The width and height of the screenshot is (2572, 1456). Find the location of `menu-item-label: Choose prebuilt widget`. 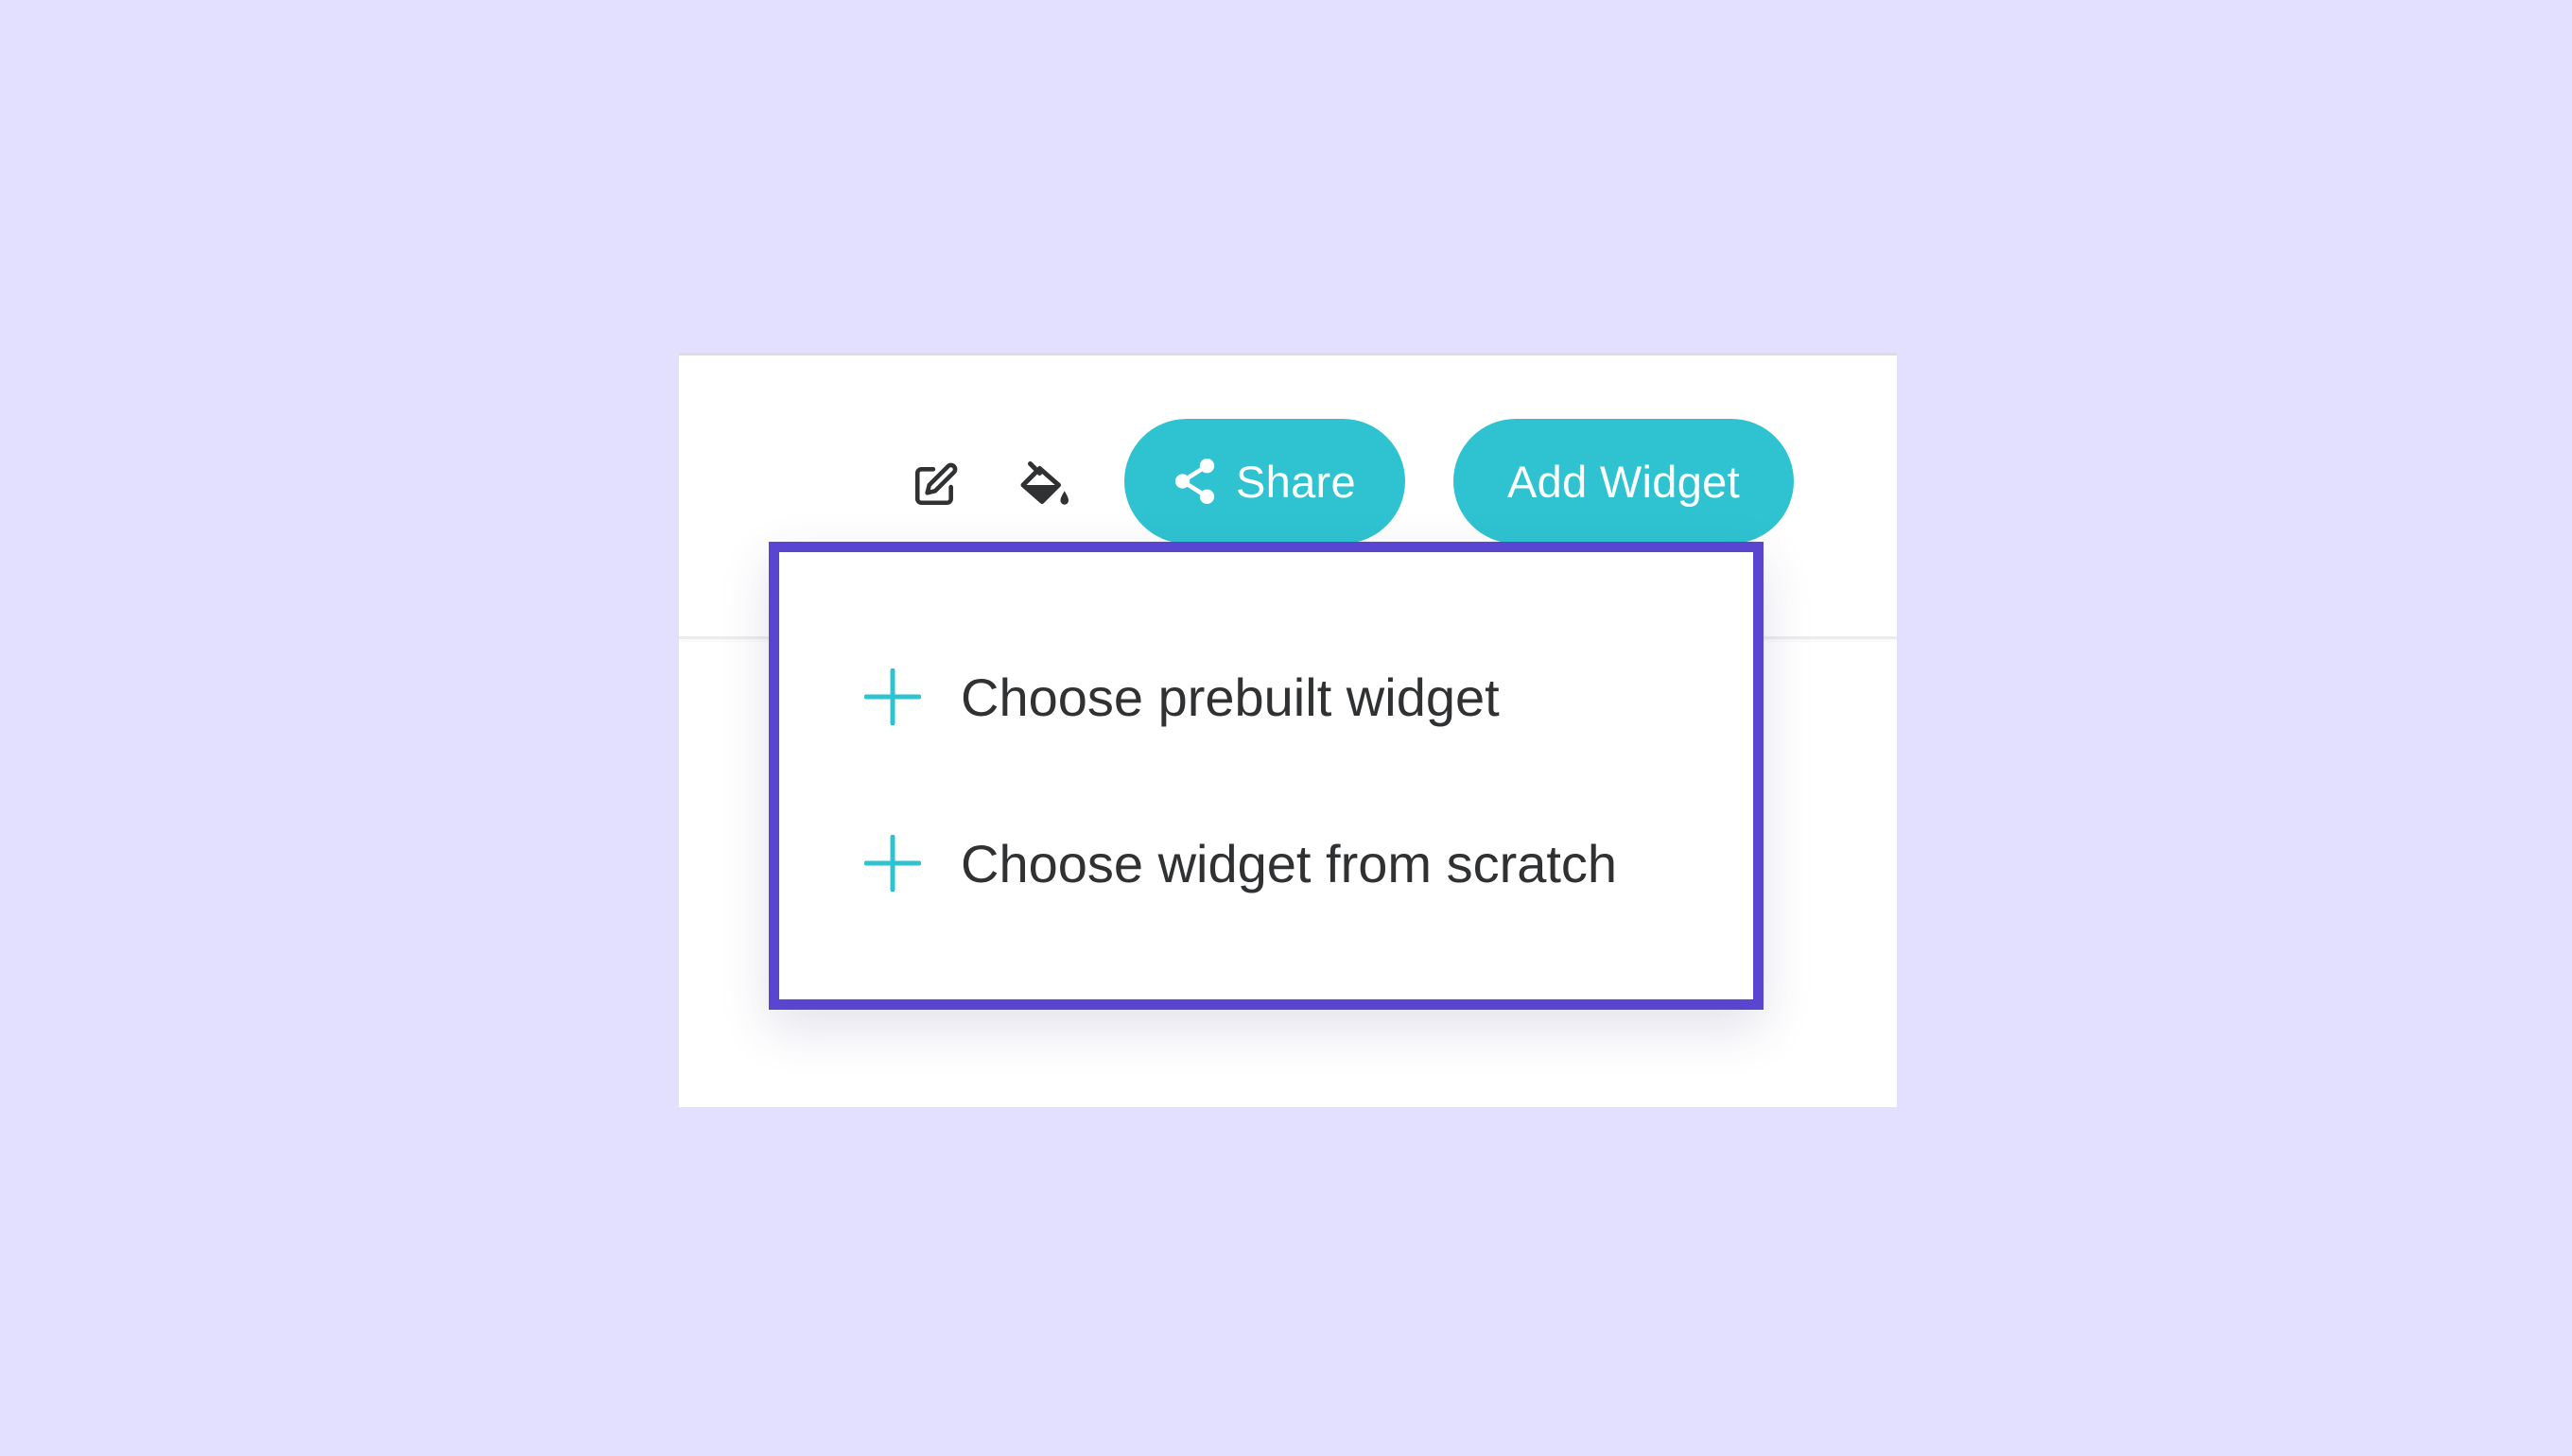

menu-item-label: Choose prebuilt widget is located at coordinates (1230, 697).